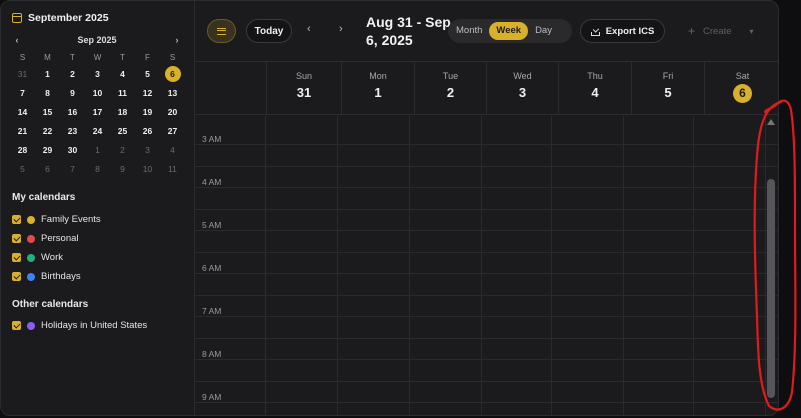 The height and width of the screenshot is (418, 801). What do you see at coordinates (595, 76) in the screenshot?
I see `day-name: Thu` at bounding box center [595, 76].